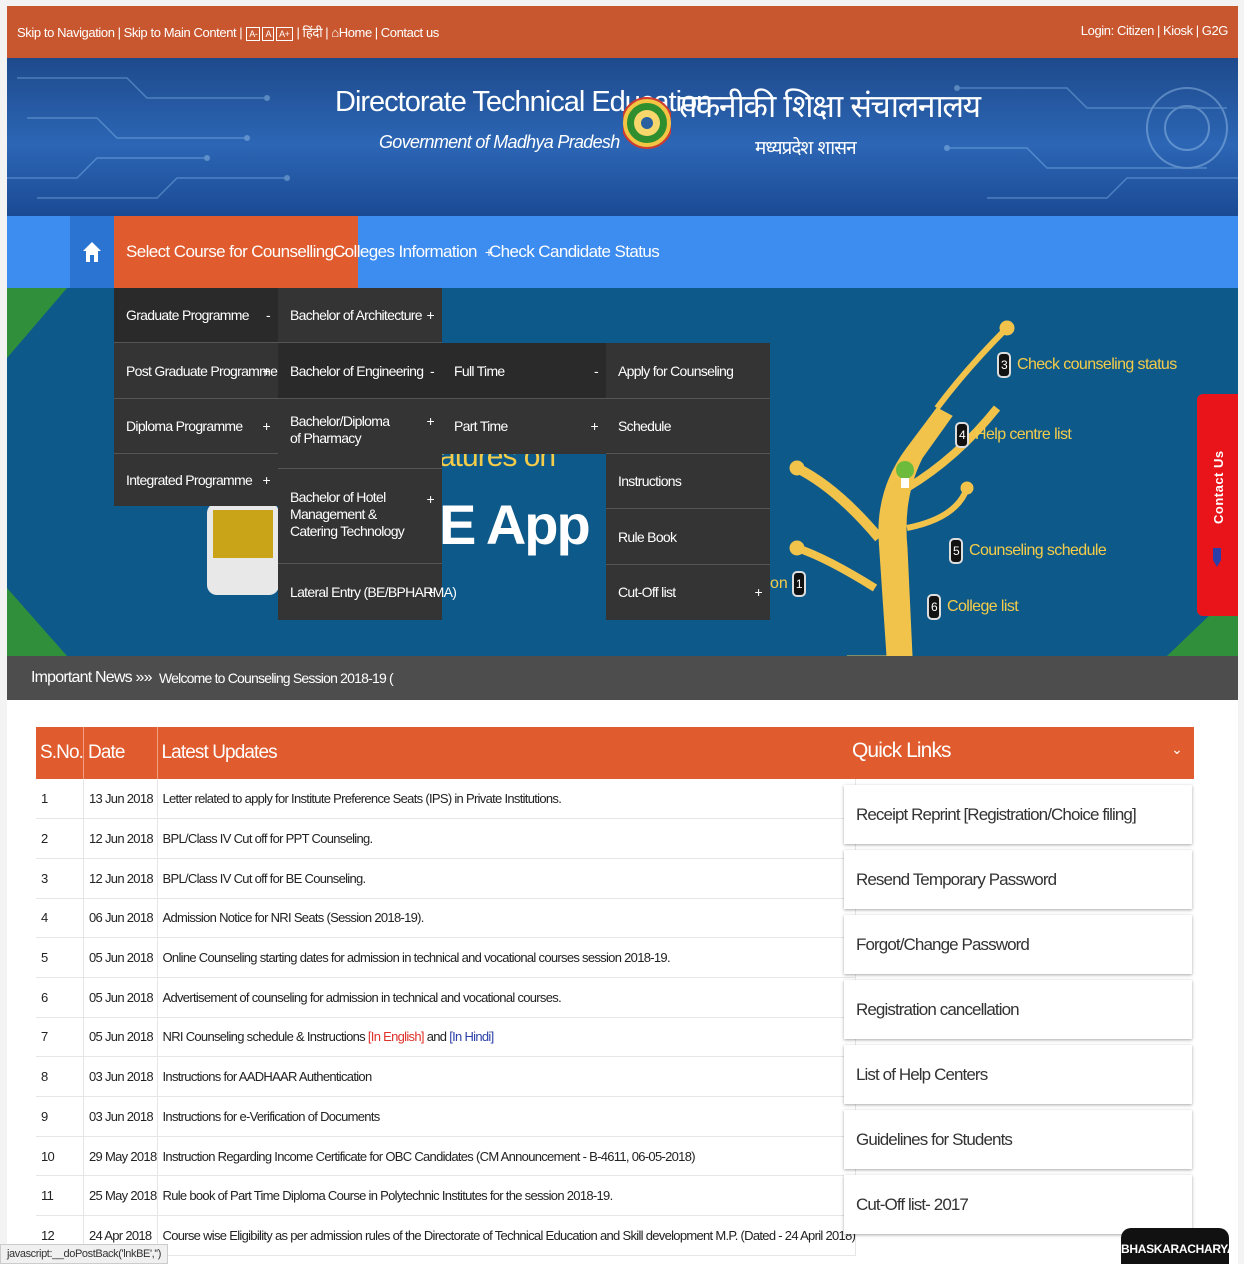 Image resolution: width=1244 pixels, height=1264 pixels. I want to click on quick-link-item: Cut-Off list- 2017, so click(1018, 1204).